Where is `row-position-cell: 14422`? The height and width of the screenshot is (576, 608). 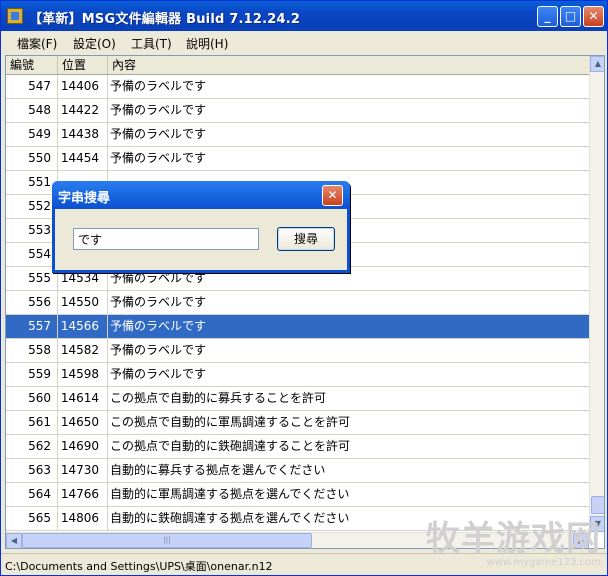 row-position-cell: 14422 is located at coordinates (83, 110).